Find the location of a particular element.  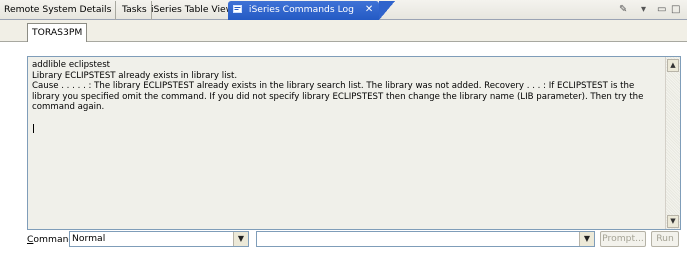

tab-iseries-table-view: iSeries Table View is located at coordinates (193, 10).